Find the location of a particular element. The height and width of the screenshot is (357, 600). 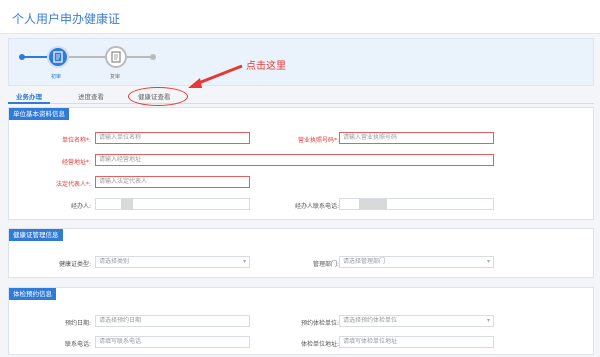

tab-business: 业务办理 is located at coordinates (29, 97).